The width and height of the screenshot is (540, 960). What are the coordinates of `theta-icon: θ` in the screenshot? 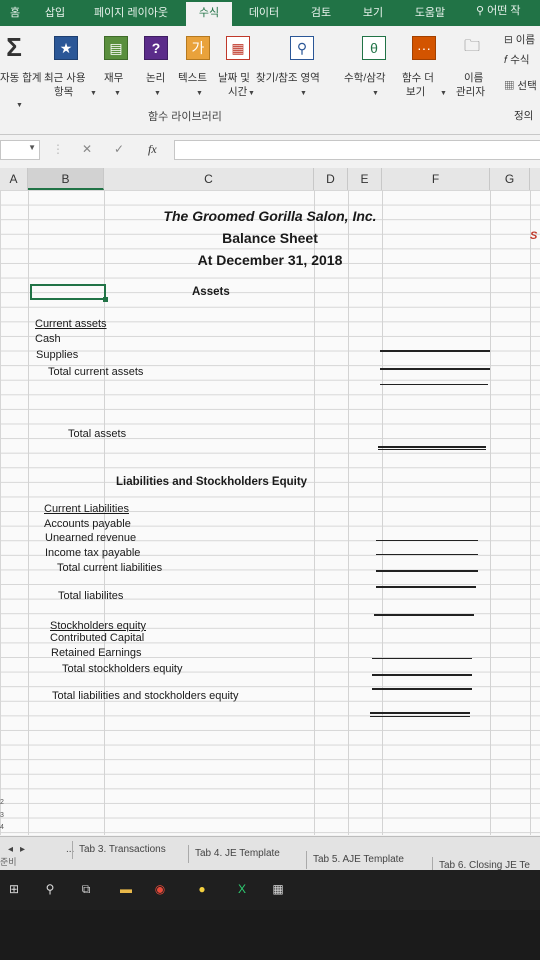 It's located at (374, 48).